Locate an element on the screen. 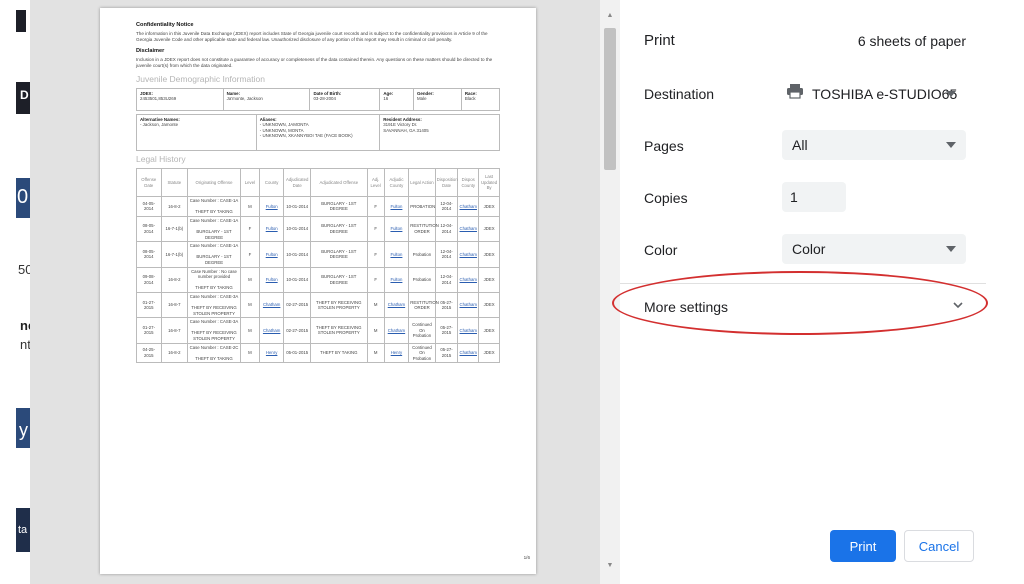 The height and width of the screenshot is (584, 1024). legal-header-cell: Statute is located at coordinates (174, 182).